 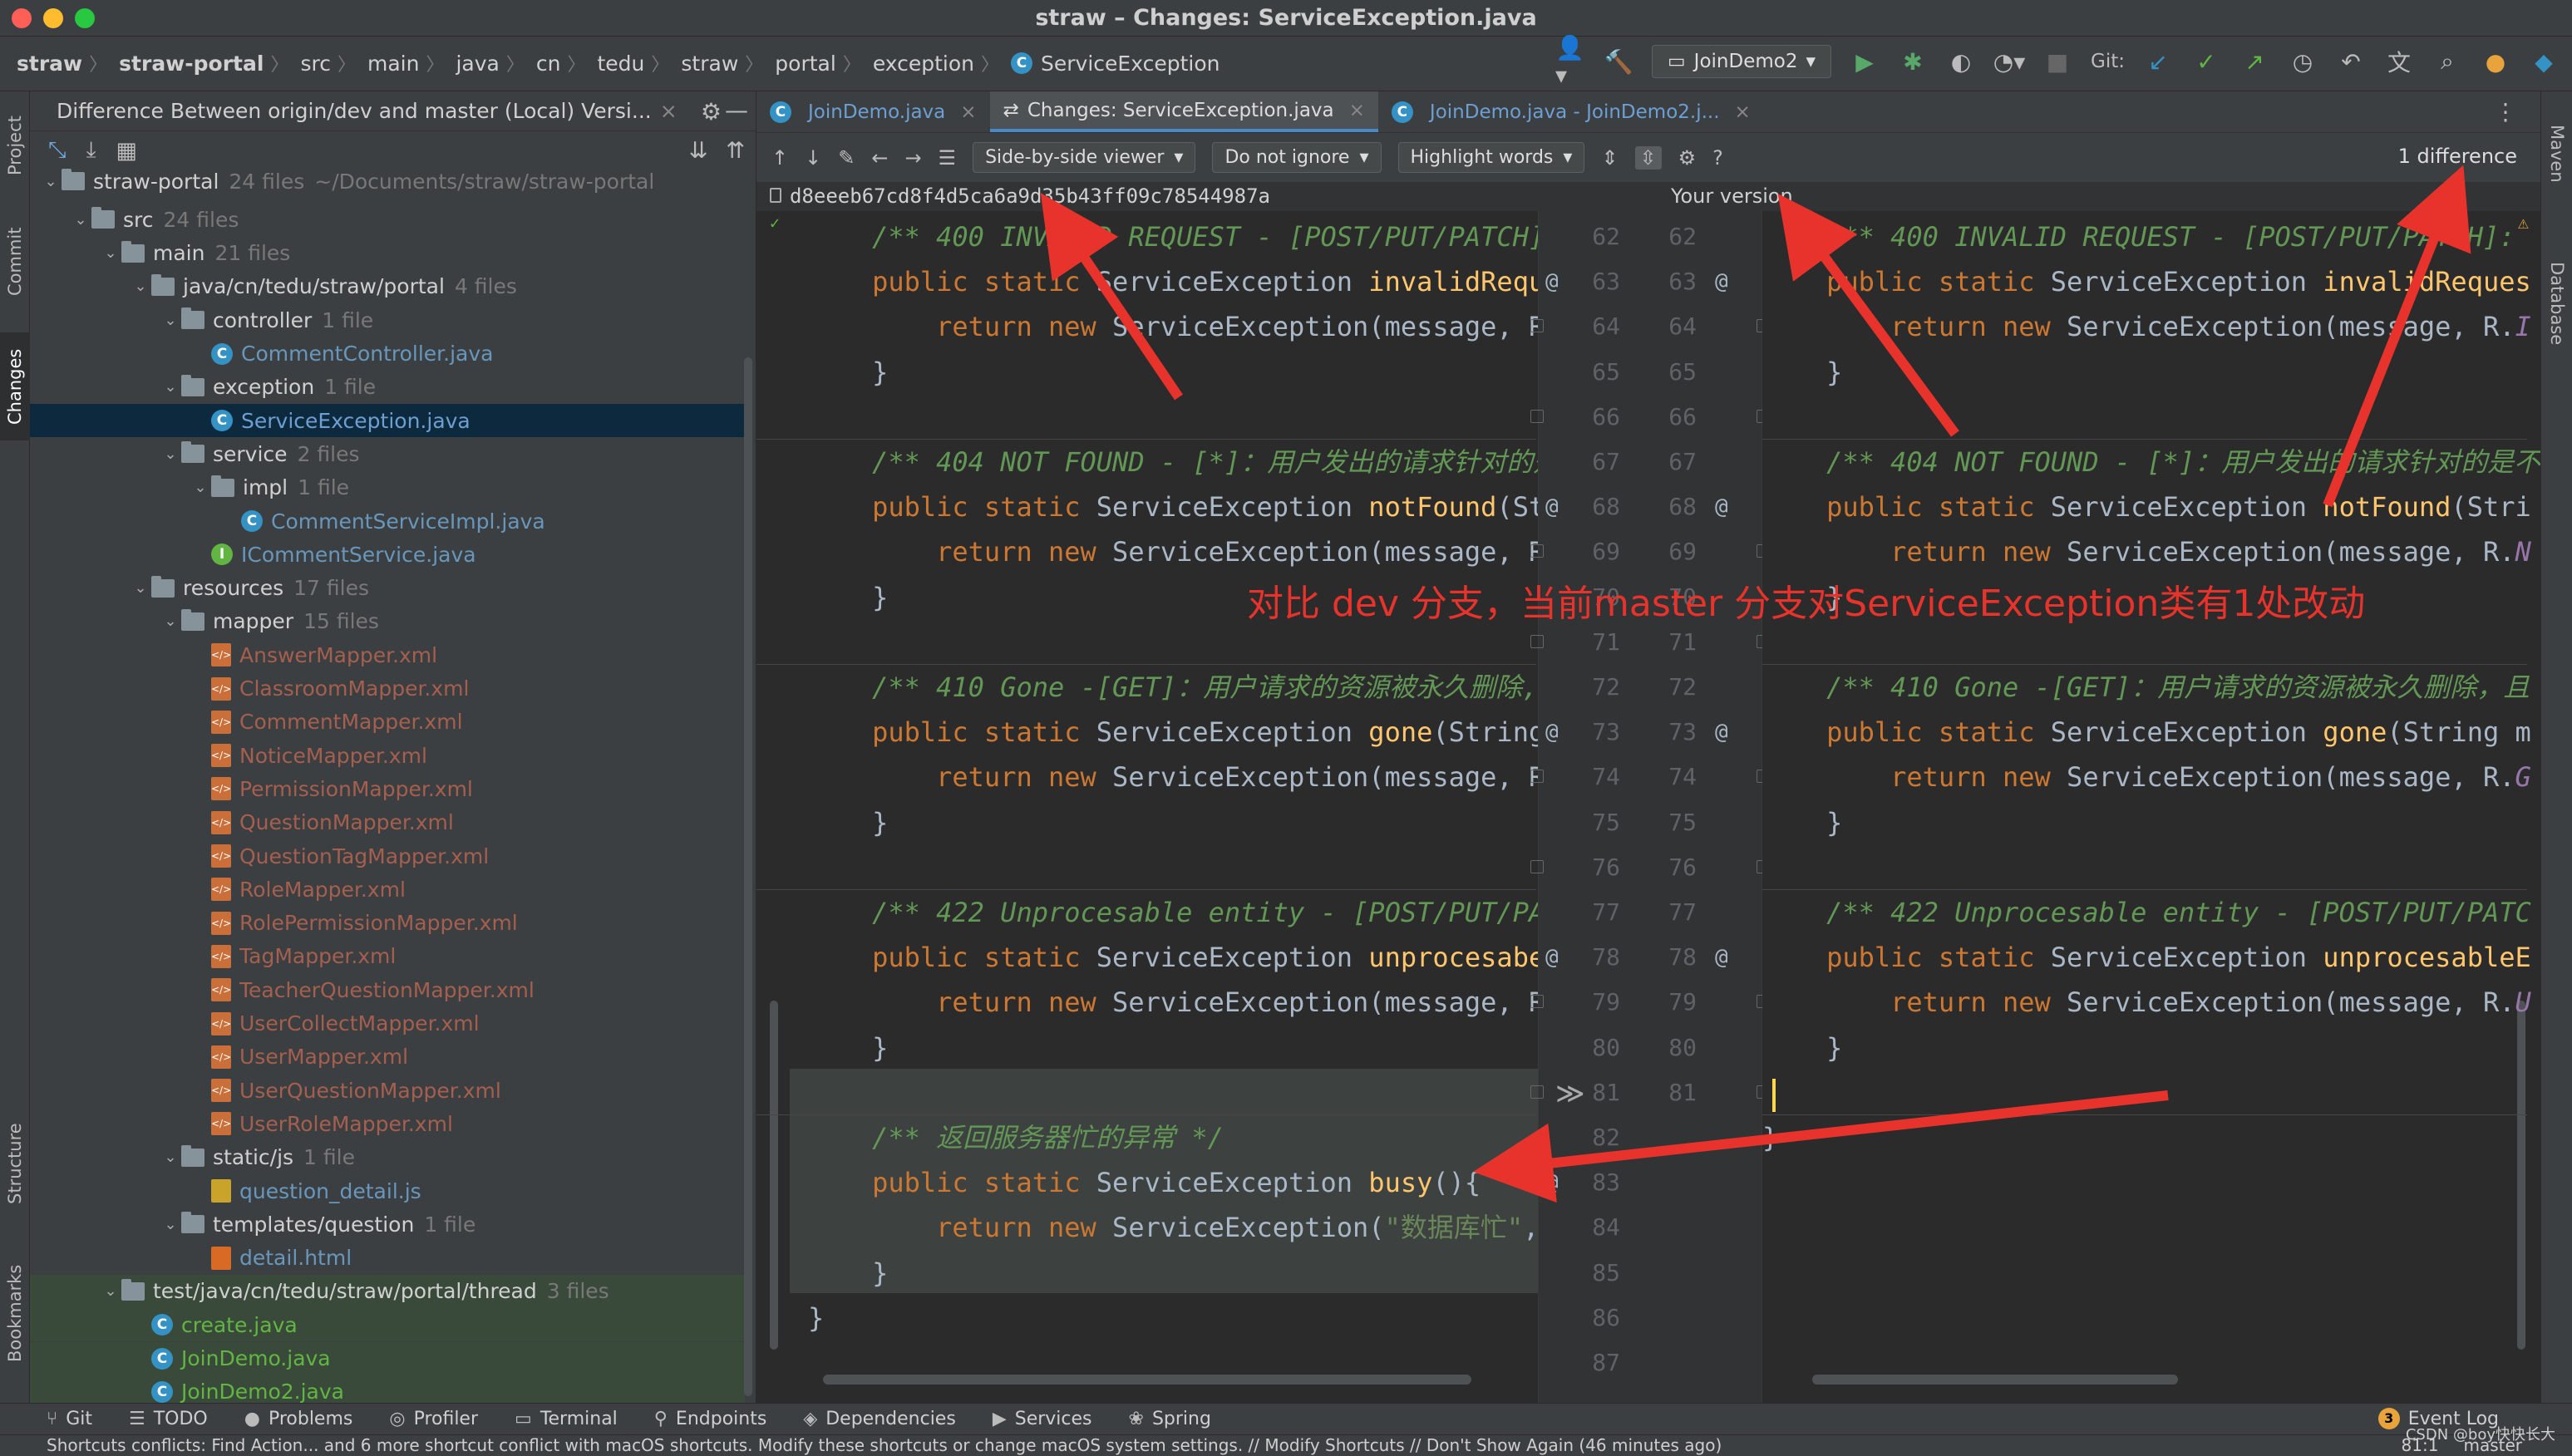 What do you see at coordinates (387, 521) in the screenshot?
I see `tree-row: C CommentServiceImpl.java` at bounding box center [387, 521].